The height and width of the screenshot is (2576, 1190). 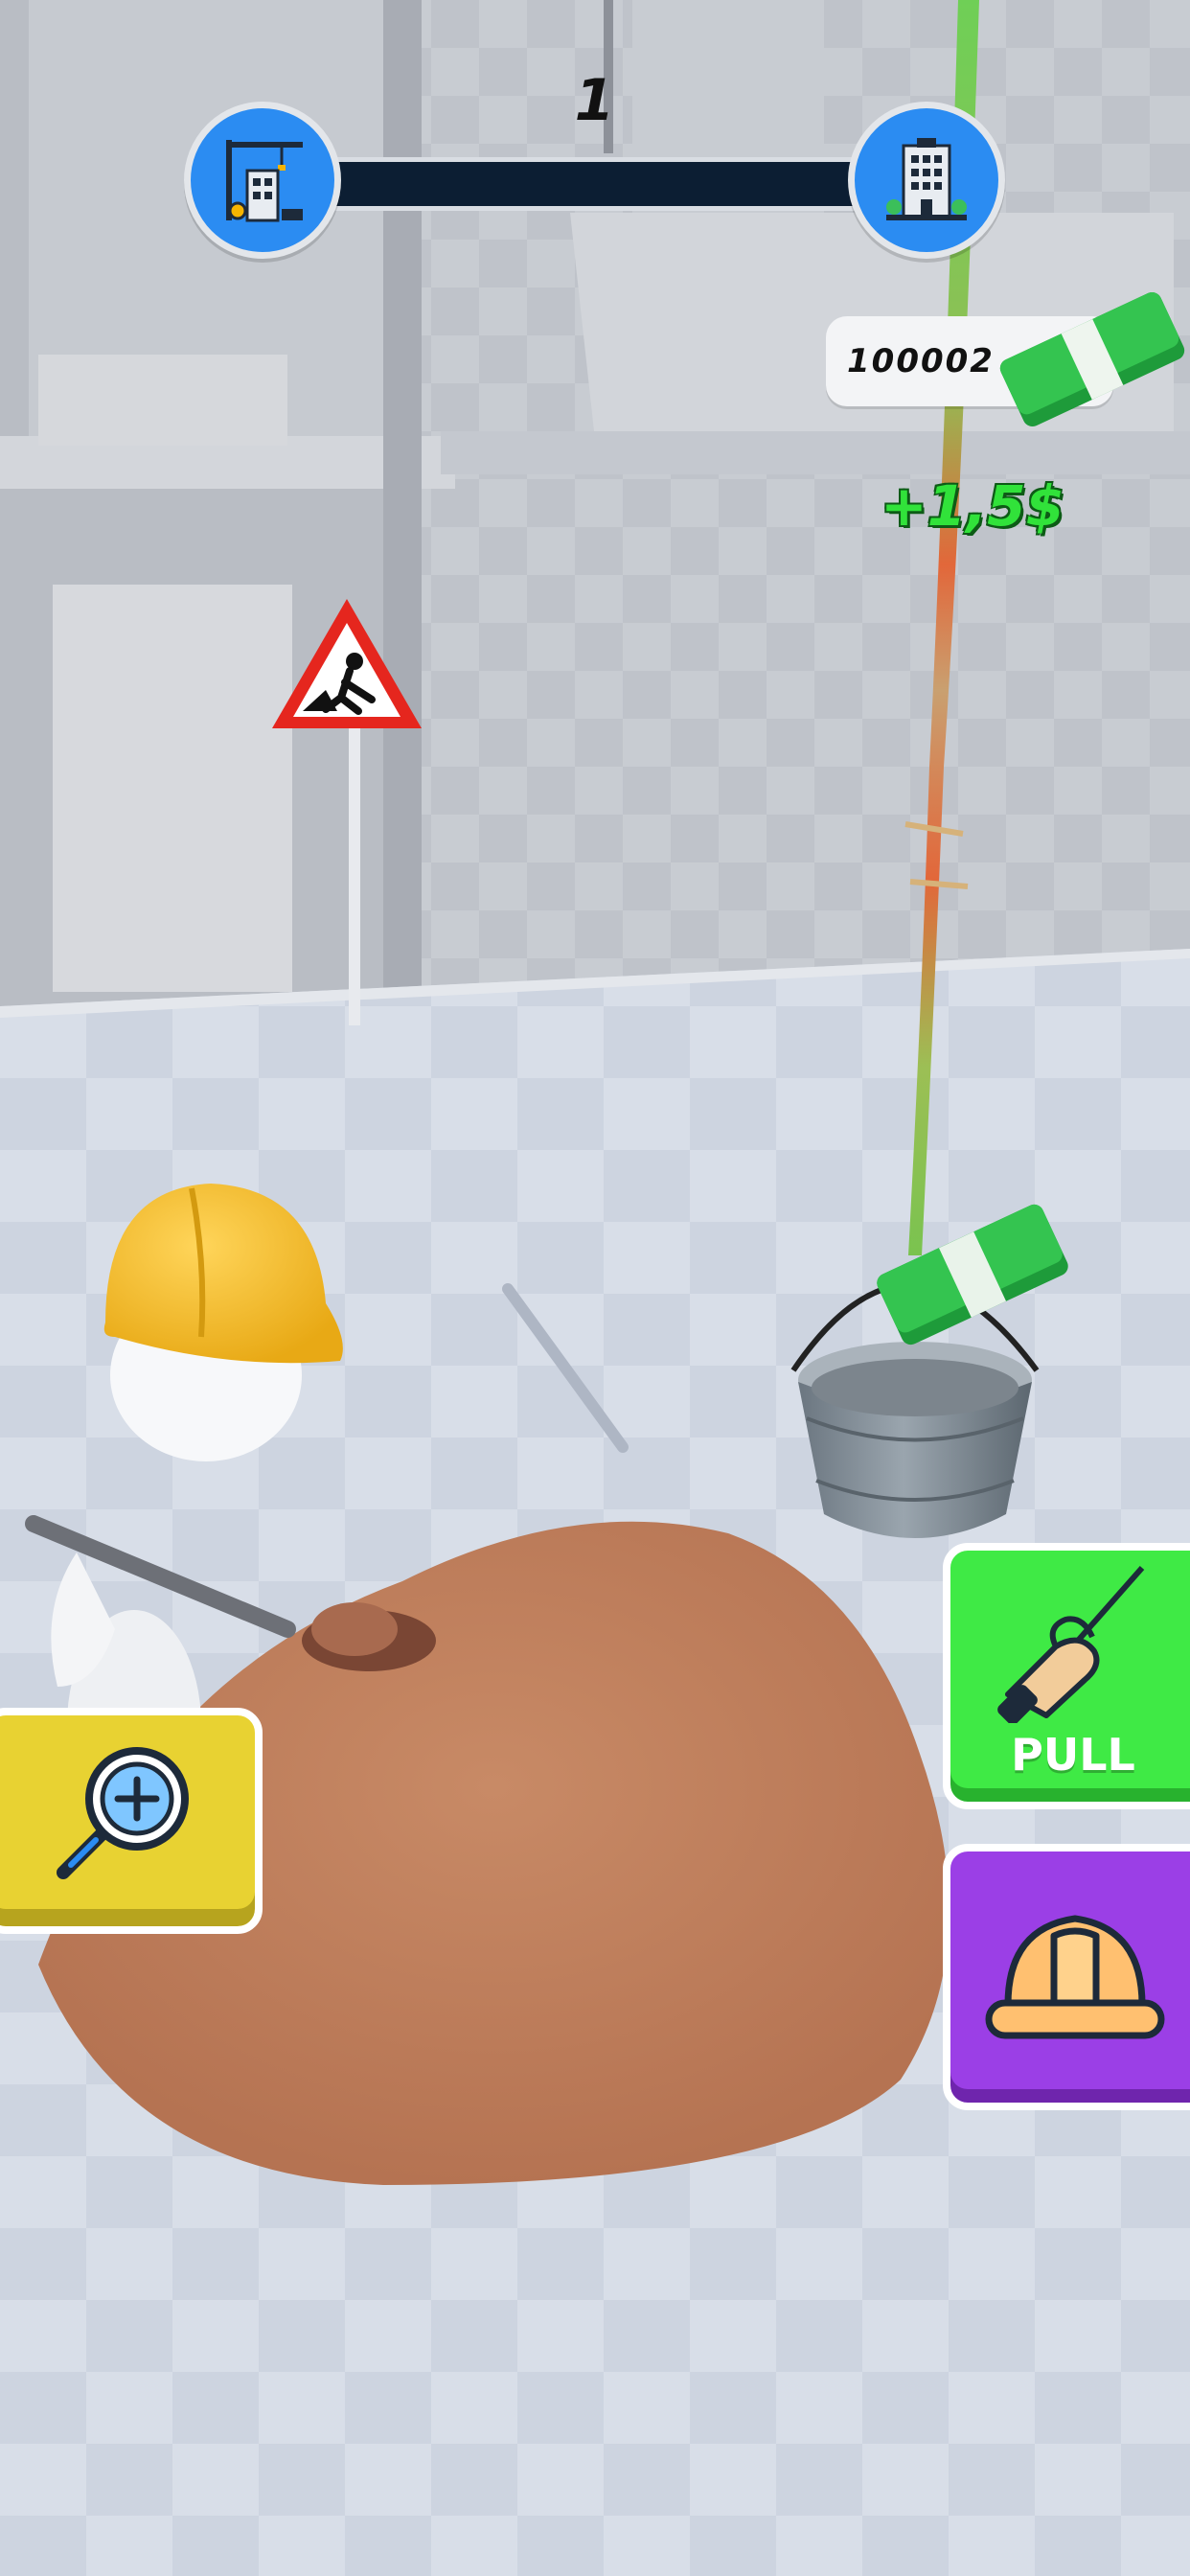 What do you see at coordinates (595, 100) in the screenshot?
I see `level-number: 1` at bounding box center [595, 100].